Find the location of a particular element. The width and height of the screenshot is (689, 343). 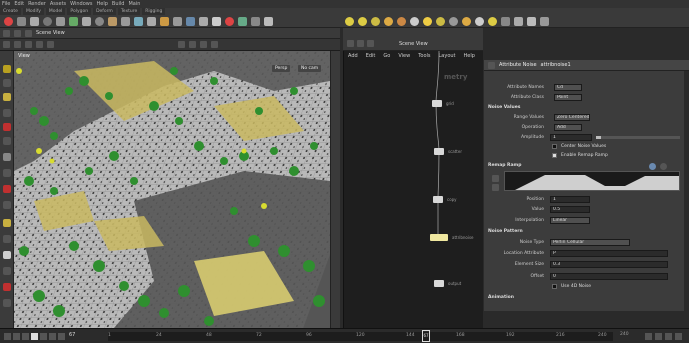

shelf-tab-modify: Modify is located at coordinates (33, 11).